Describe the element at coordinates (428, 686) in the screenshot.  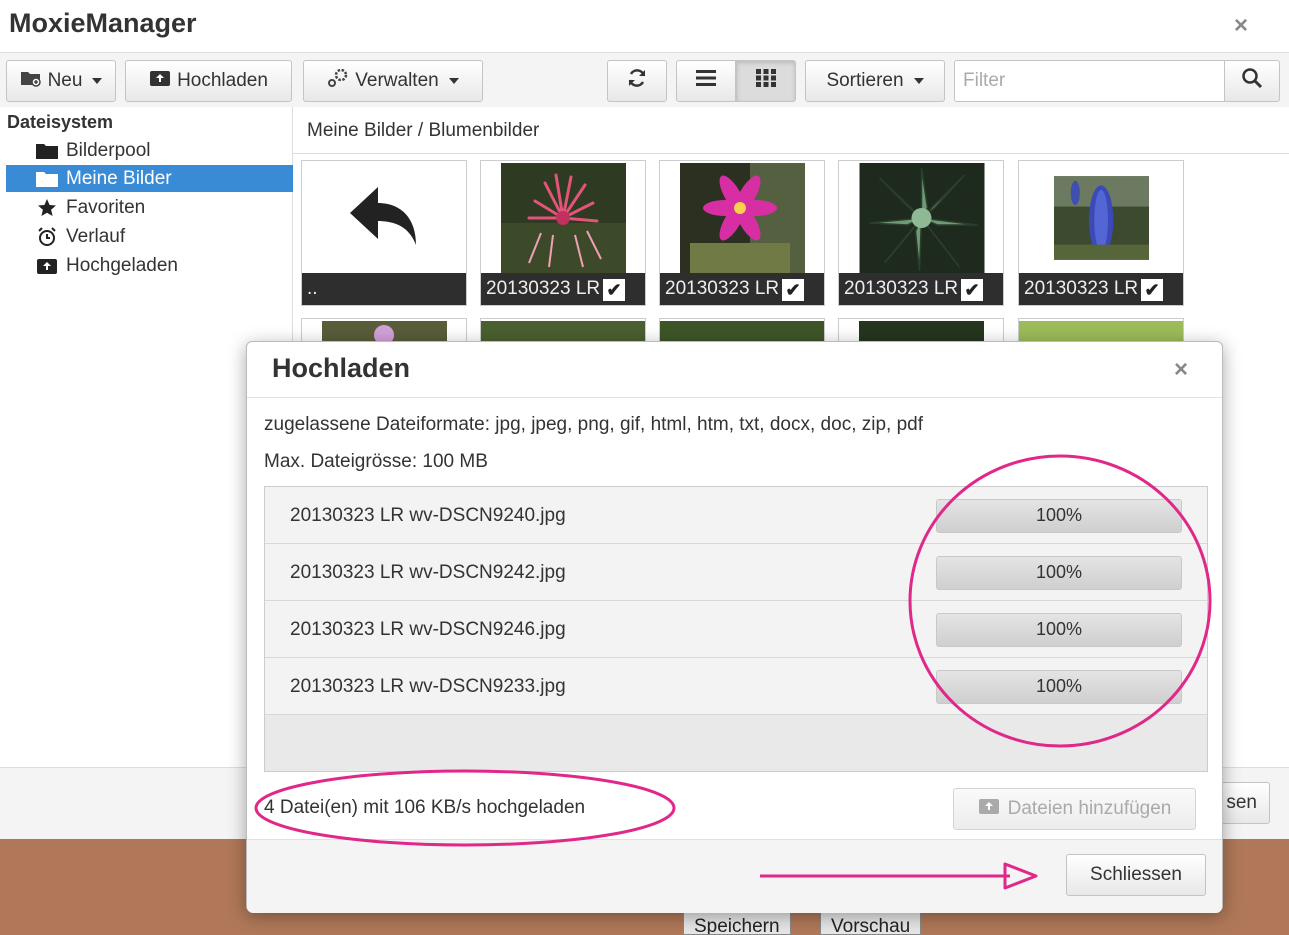
I see `file-name: 20130323 LR wv-DSCN9233.jpg` at that location.